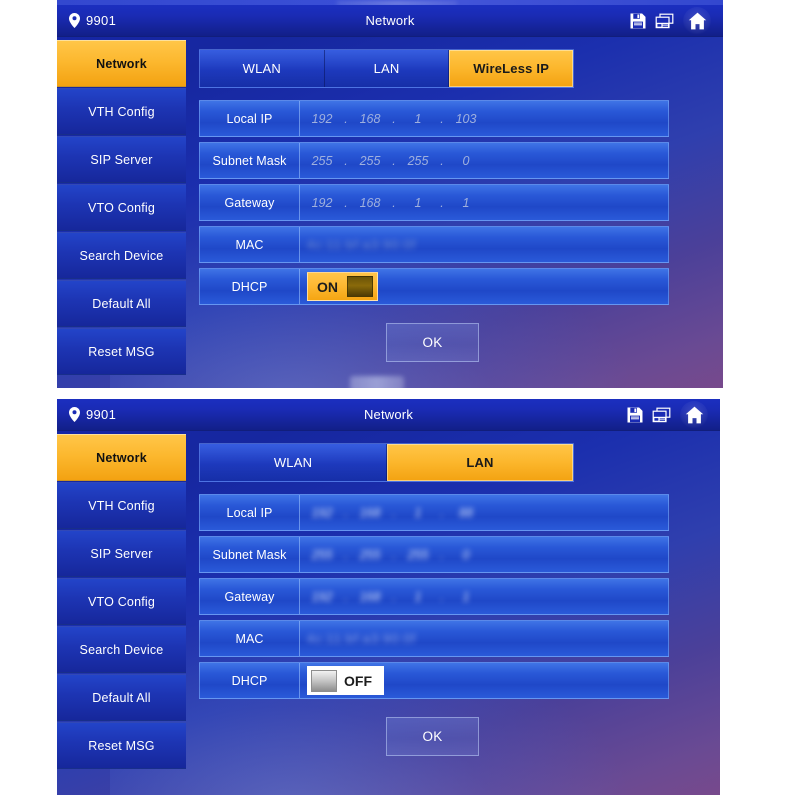 The width and height of the screenshot is (800, 800). I want to click on sidebar-item-label: VTH Config, so click(121, 111).